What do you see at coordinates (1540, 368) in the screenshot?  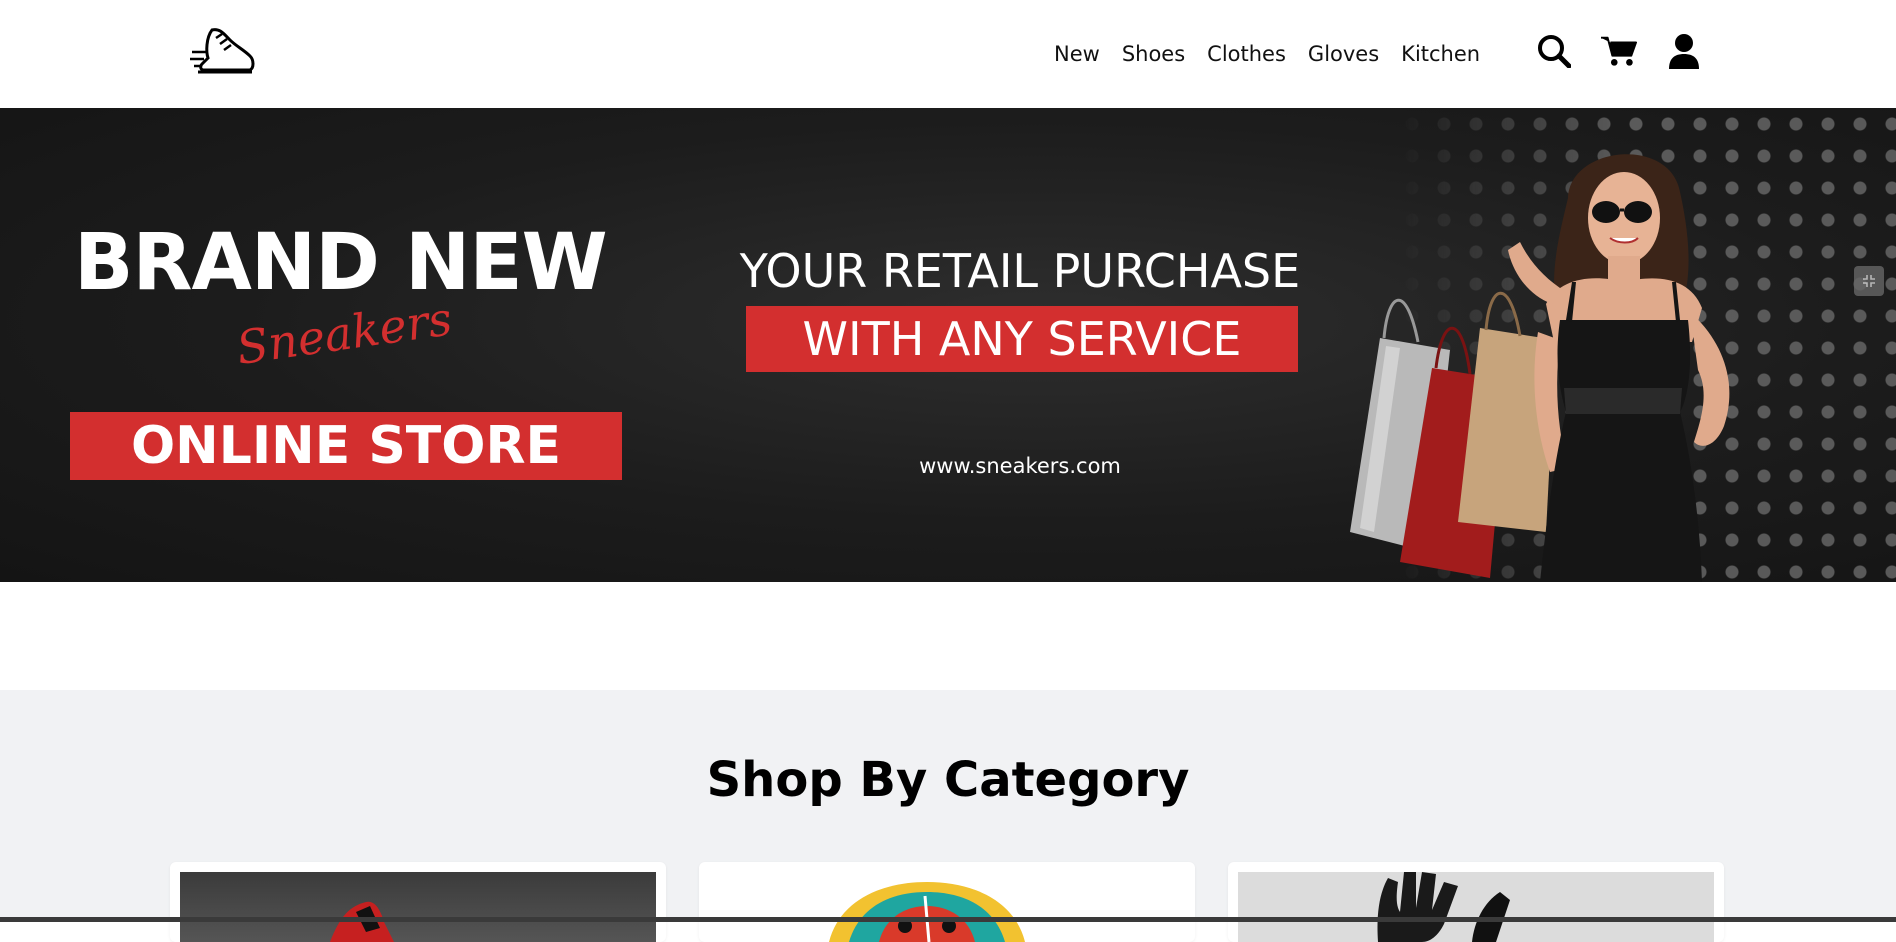 I see `model-with-shopping-bags-image` at bounding box center [1540, 368].